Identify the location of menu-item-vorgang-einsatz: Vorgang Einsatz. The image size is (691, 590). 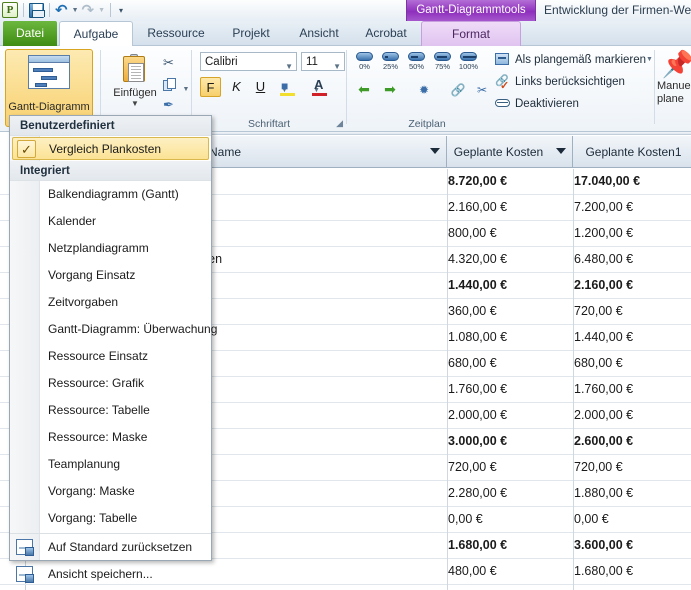
(110, 275).